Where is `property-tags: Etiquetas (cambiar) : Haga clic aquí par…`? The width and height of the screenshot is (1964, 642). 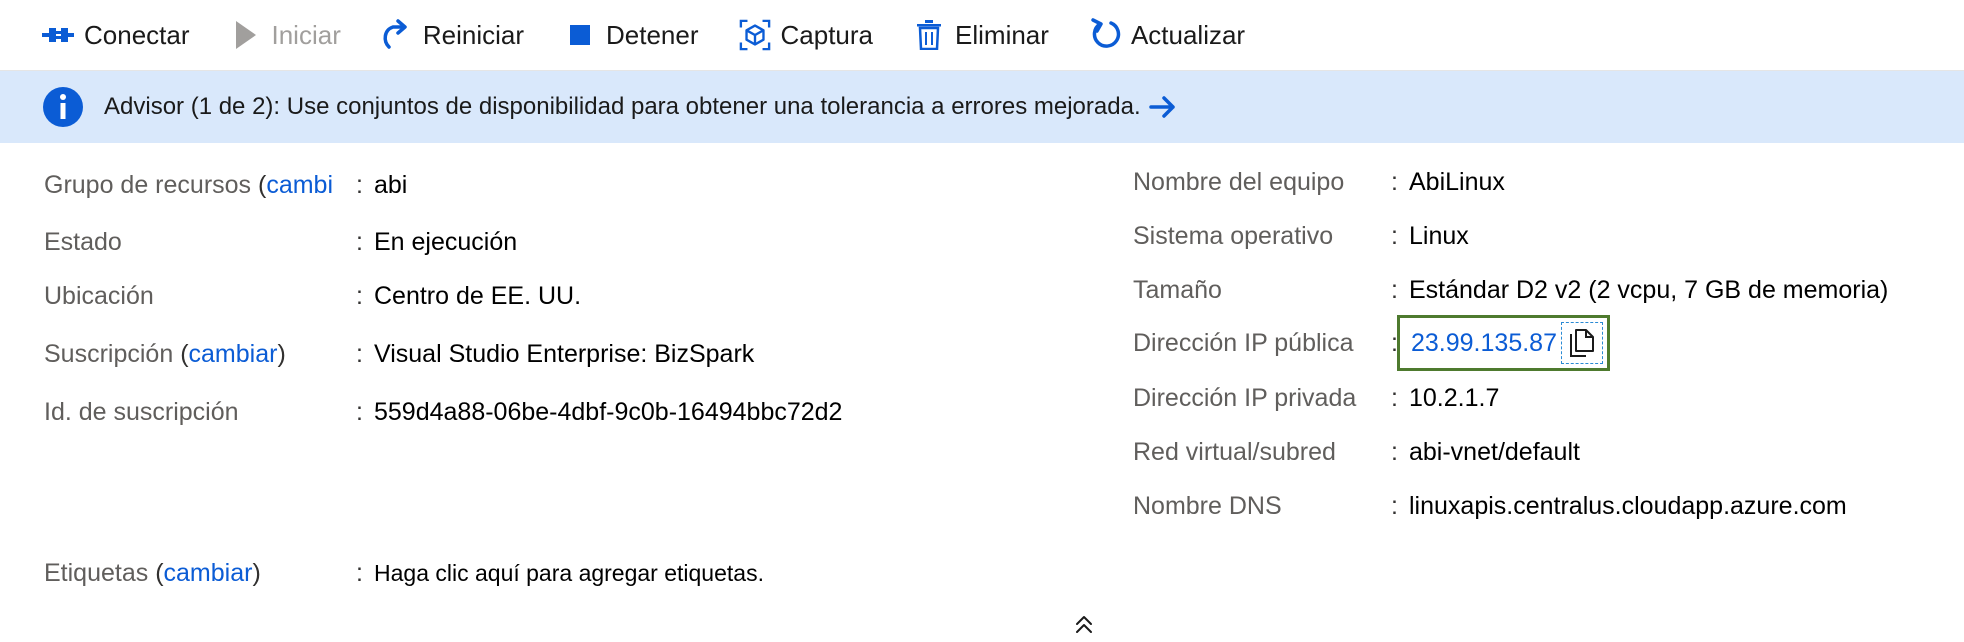 property-tags: Etiquetas (cambiar) : Haga clic aquí par… is located at coordinates (404, 573).